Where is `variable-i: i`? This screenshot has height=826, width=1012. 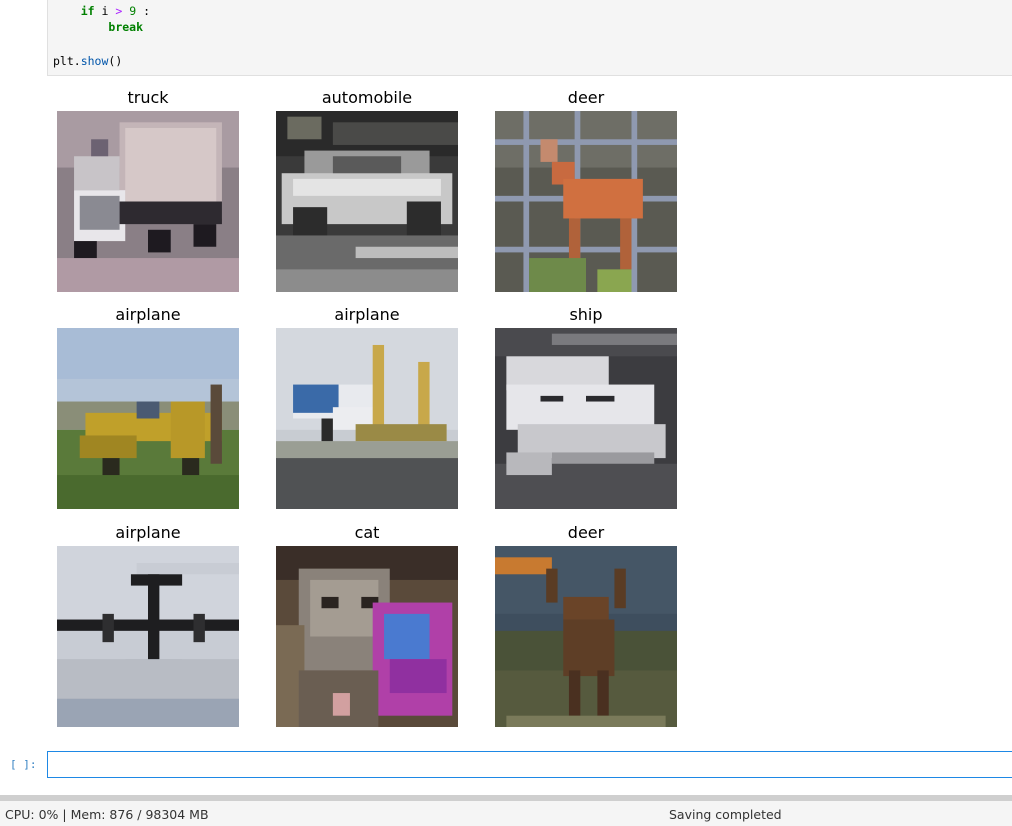
variable-i: i is located at coordinates (105, 11).